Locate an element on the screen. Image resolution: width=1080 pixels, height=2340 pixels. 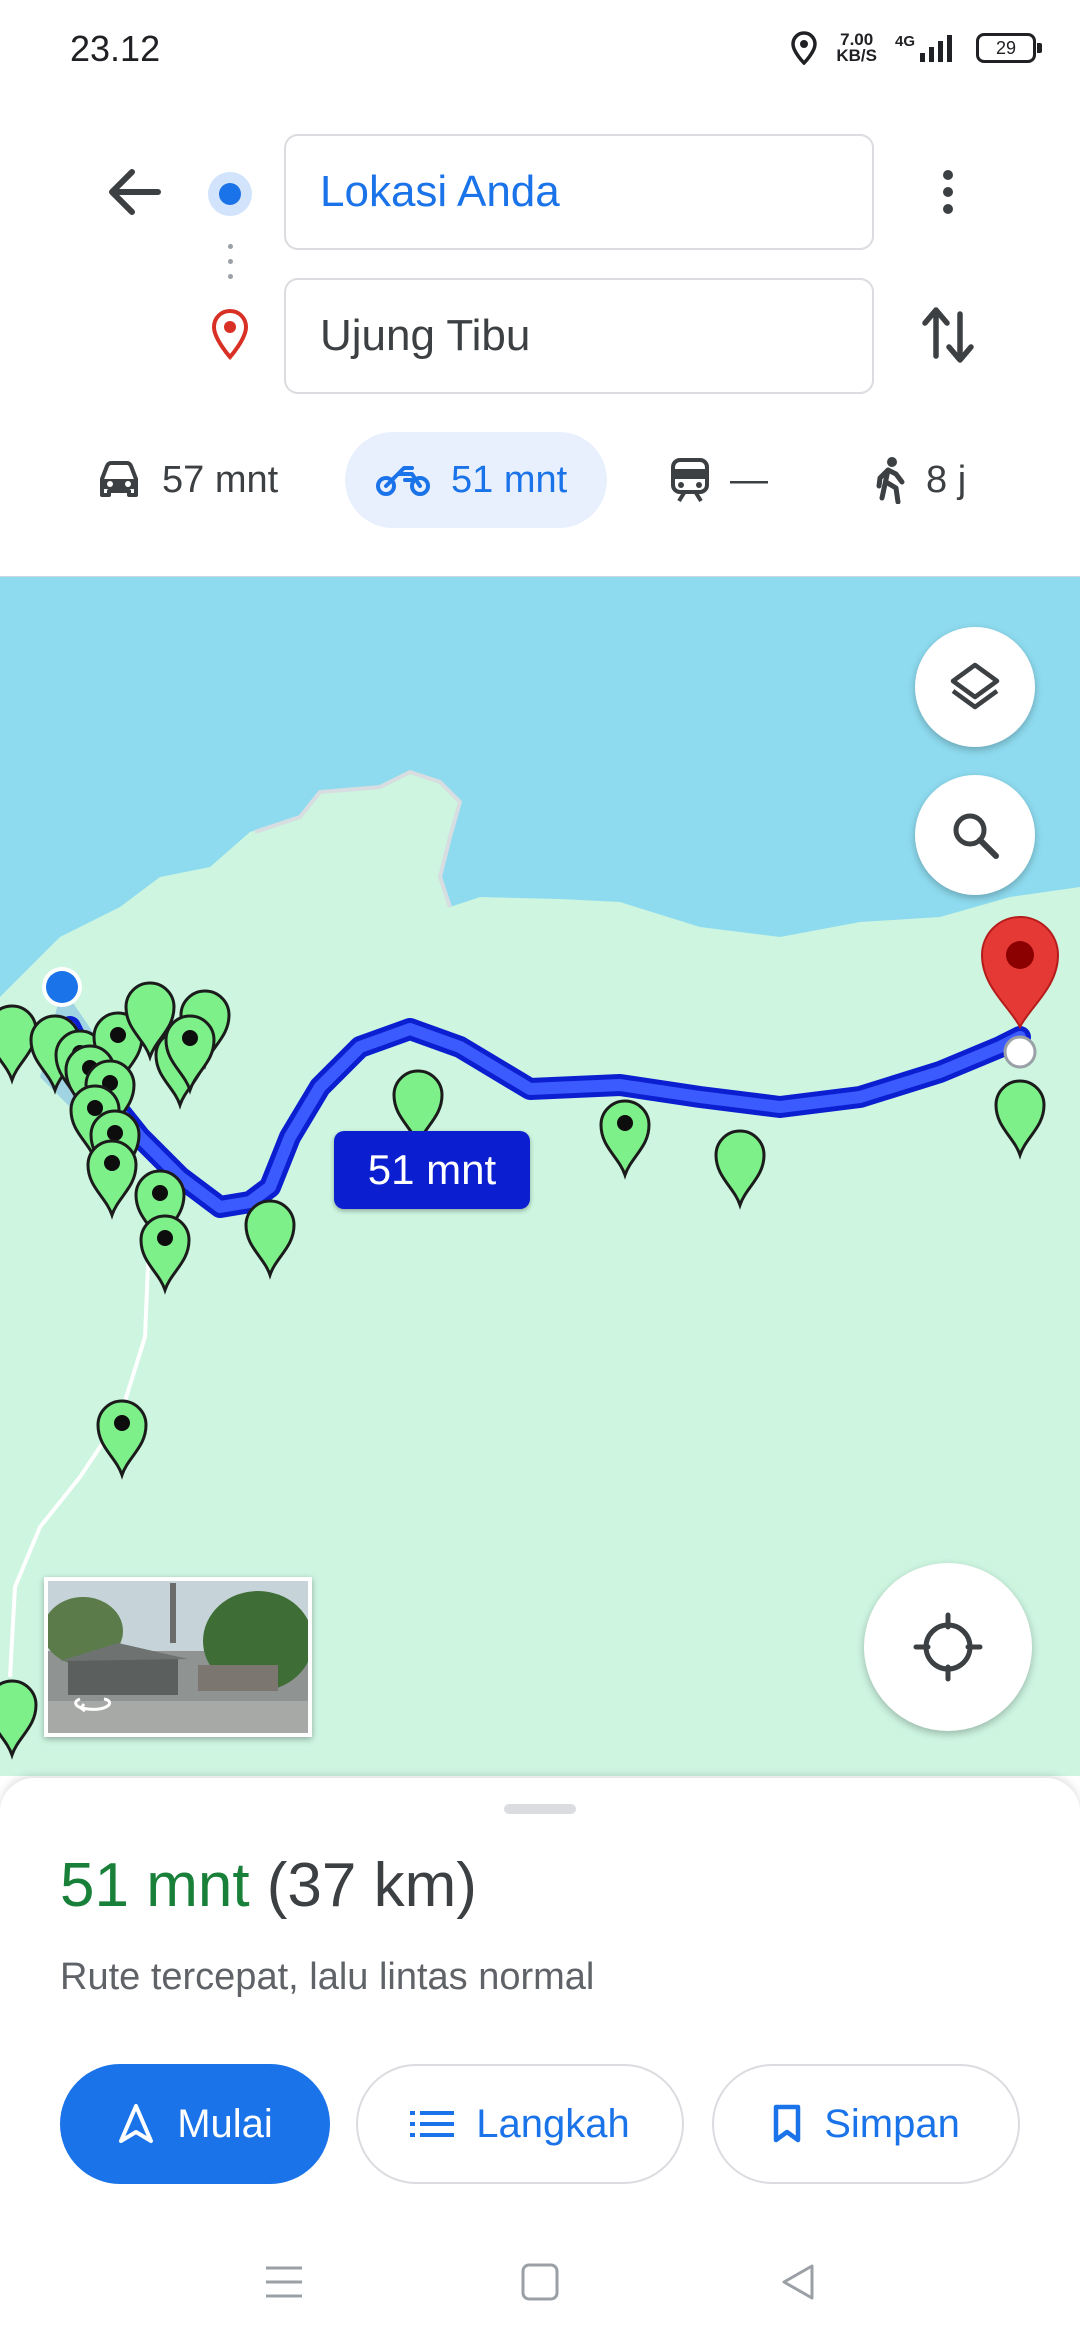
signal-bars-icon is located at coordinates (936, 48).